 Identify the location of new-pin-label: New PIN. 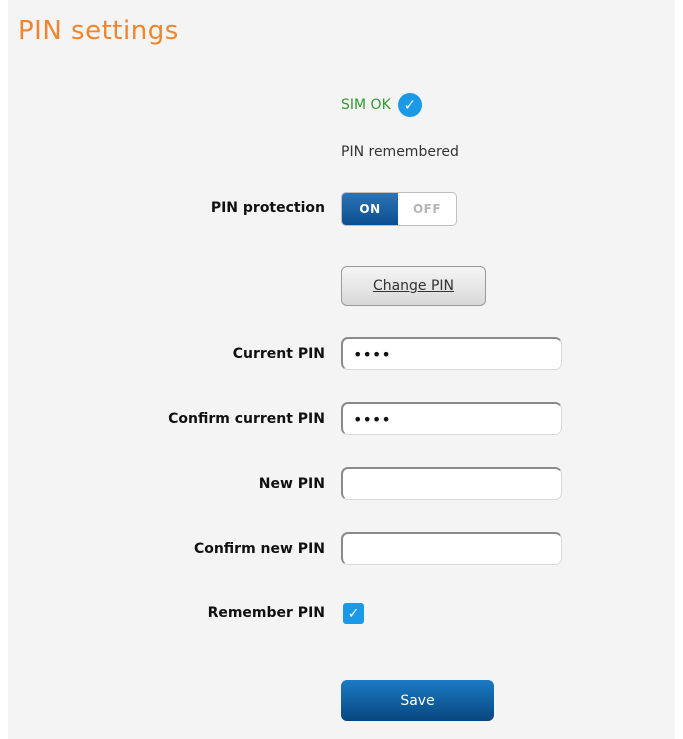
(291, 484).